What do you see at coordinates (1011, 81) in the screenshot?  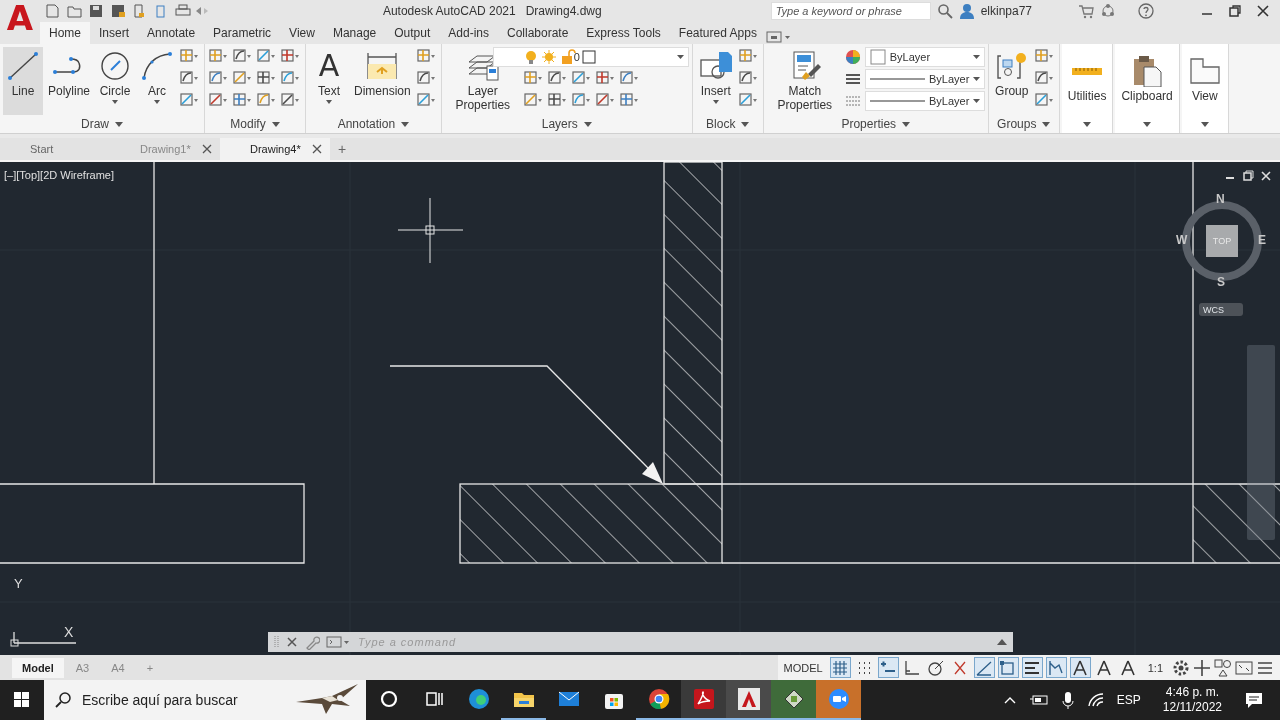 I see `ribbon-tool-button: Group` at bounding box center [1011, 81].